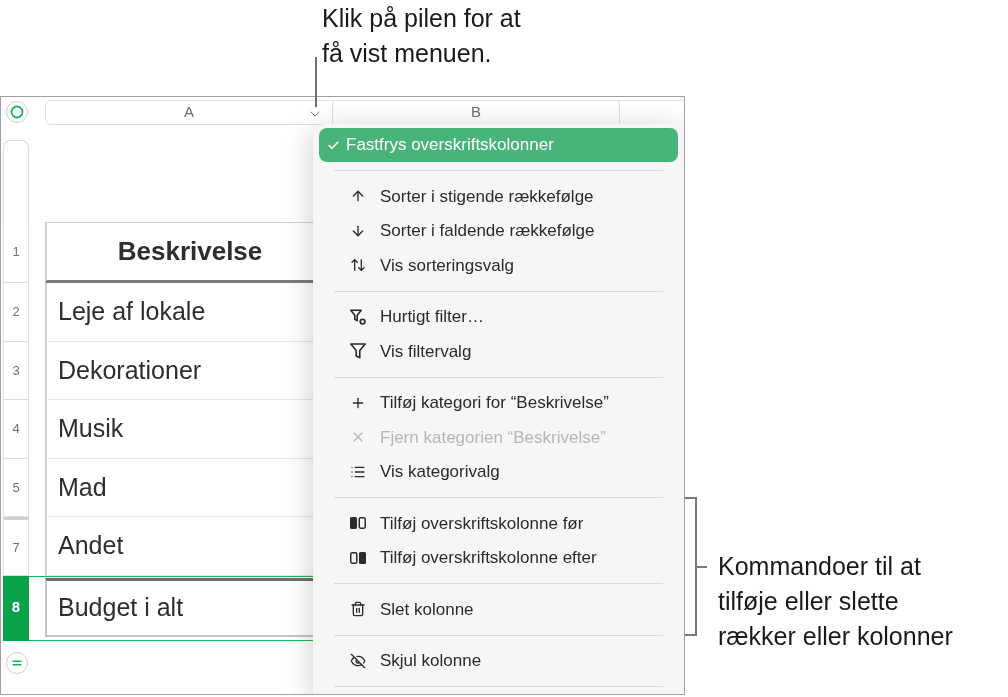 Image resolution: width=1008 pixels, height=697 pixels. I want to click on row-header: 4, so click(16, 429).